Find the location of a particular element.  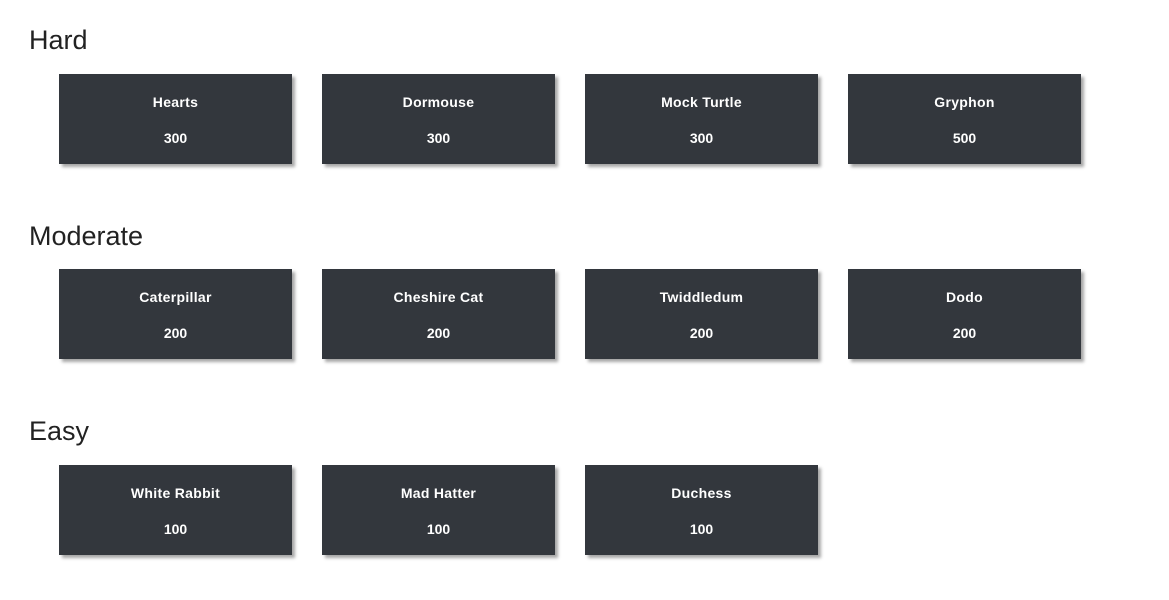

challenge-card: Hearts 300 is located at coordinates (175, 119).